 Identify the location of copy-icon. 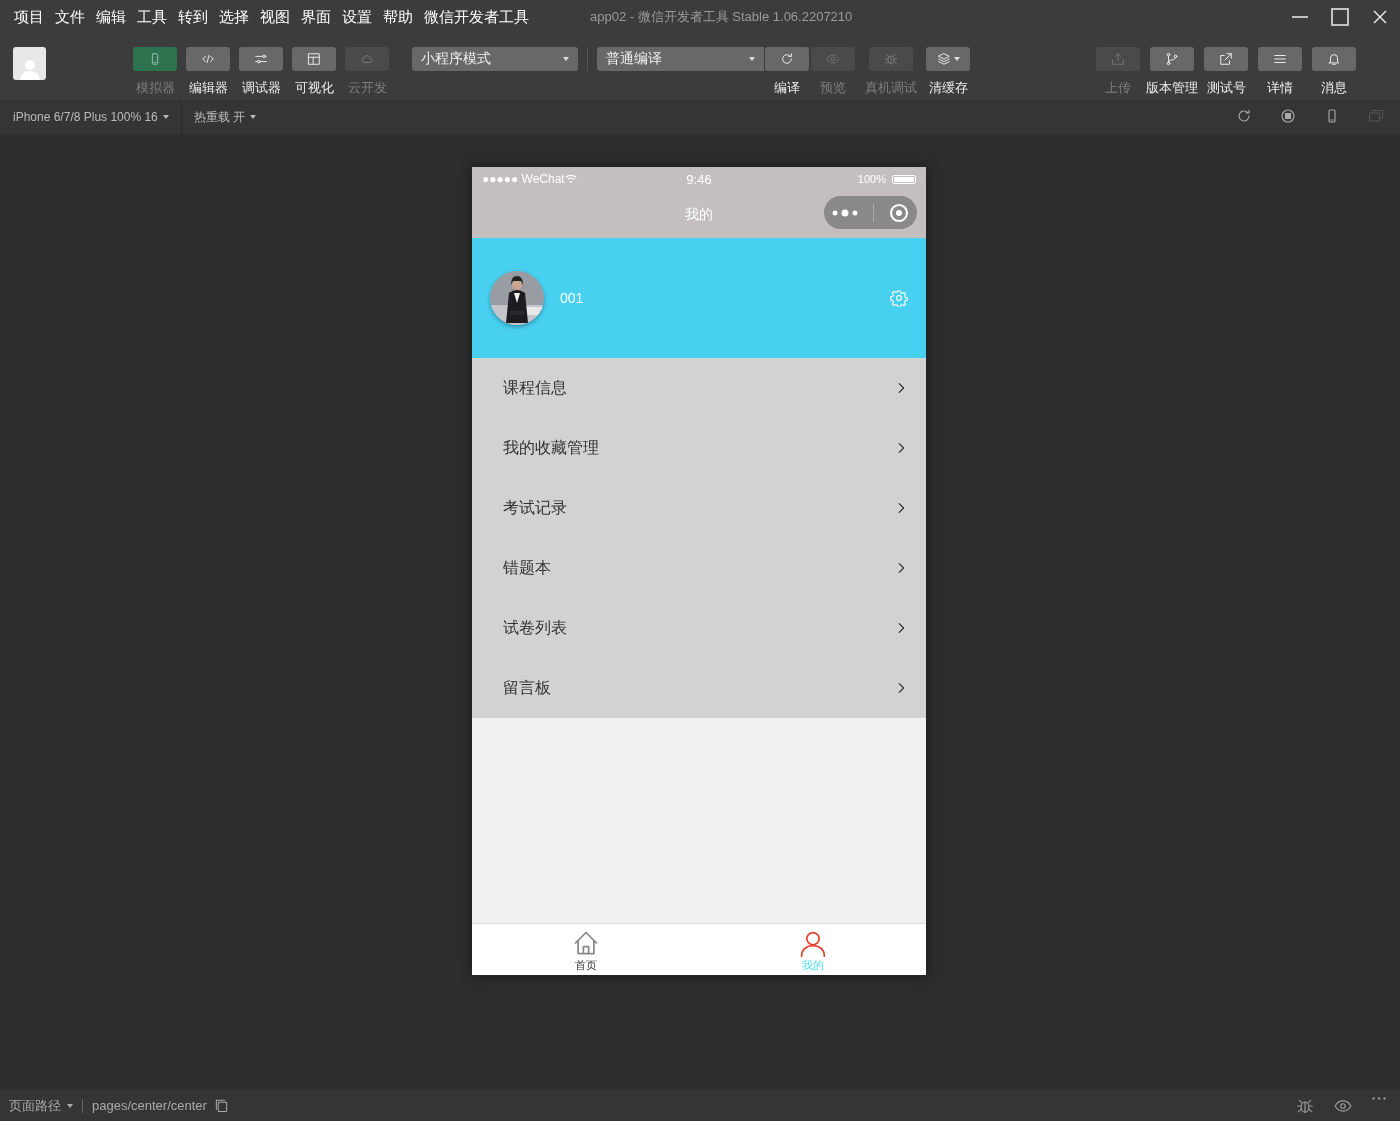
(221, 1105).